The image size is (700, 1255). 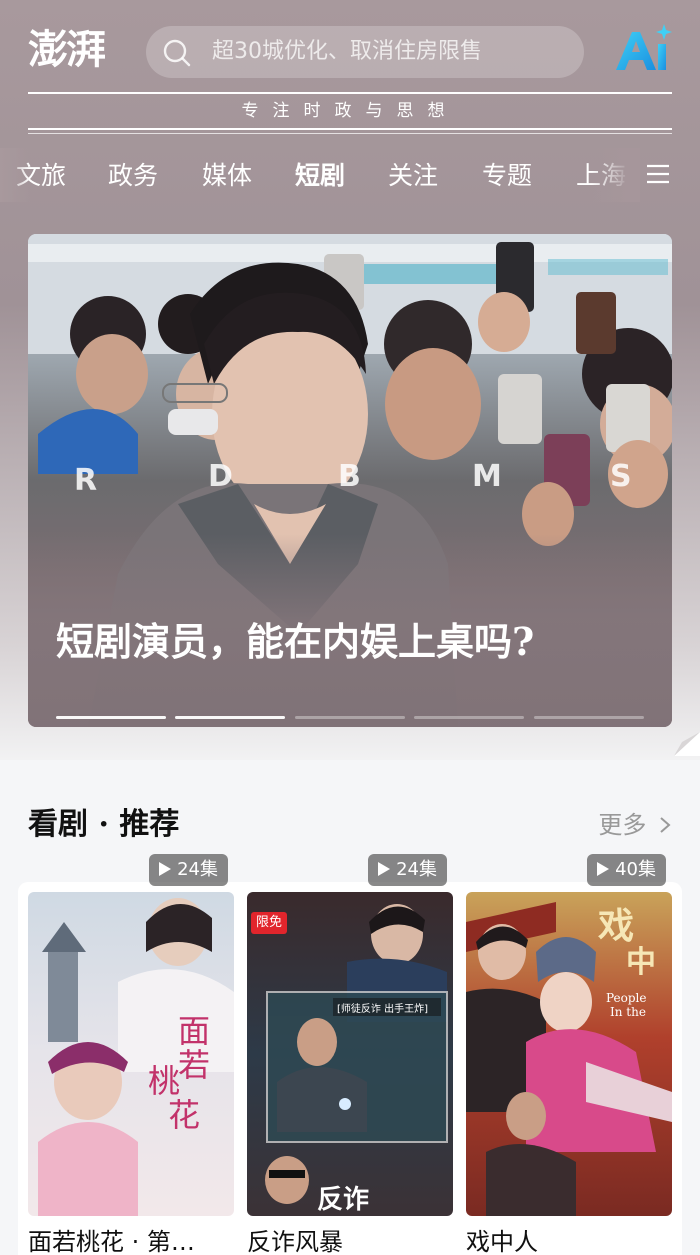 What do you see at coordinates (349, 476) in the screenshot?
I see `svg-text: B` at bounding box center [349, 476].